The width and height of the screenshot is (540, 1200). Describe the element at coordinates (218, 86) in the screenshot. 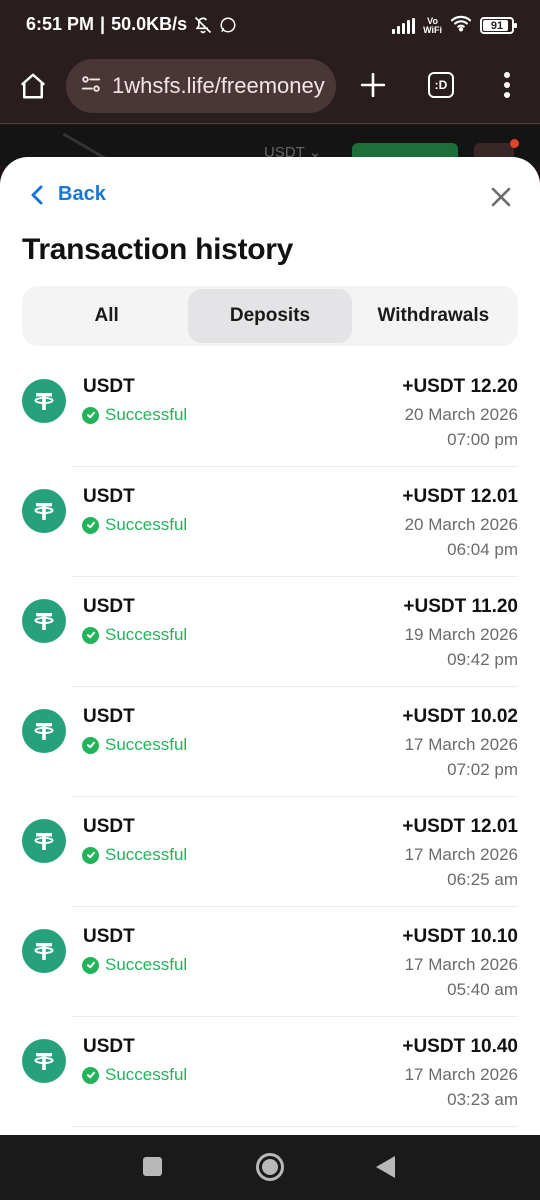

I see `url-text: 1whsfs.life/freemoney` at that location.